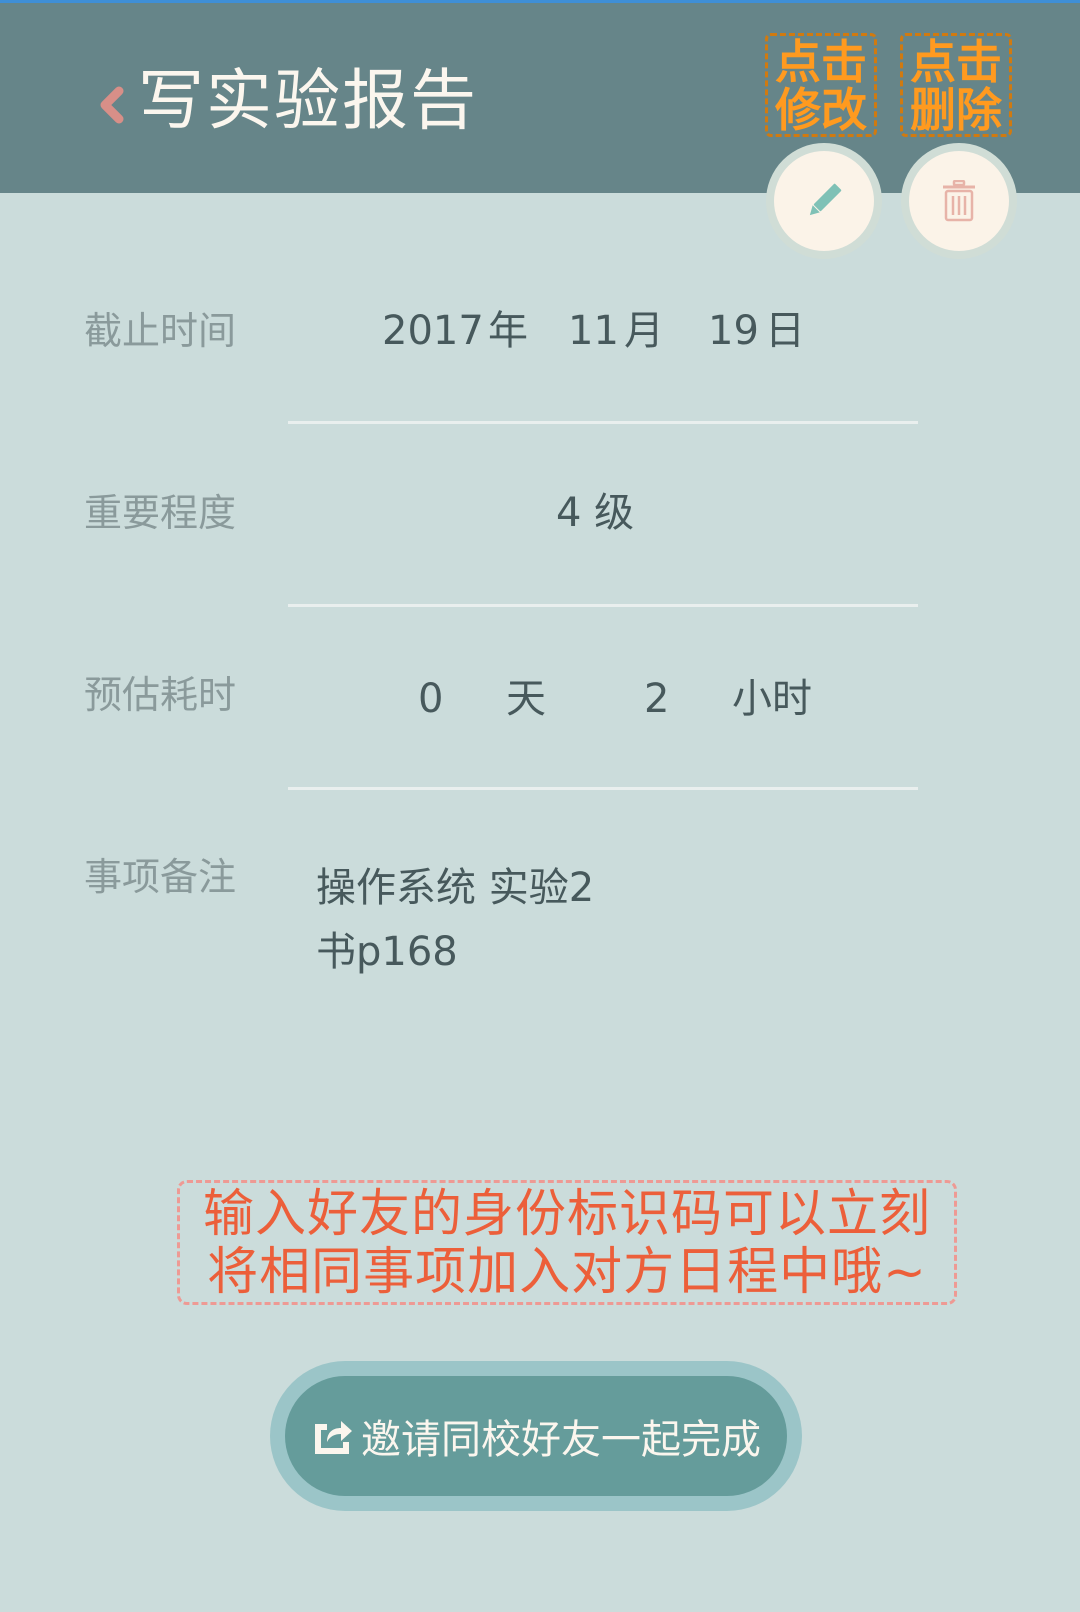 The width and height of the screenshot is (1080, 1612). Describe the element at coordinates (160, 695) in the screenshot. I see `duration-label: 预估耗时` at that location.